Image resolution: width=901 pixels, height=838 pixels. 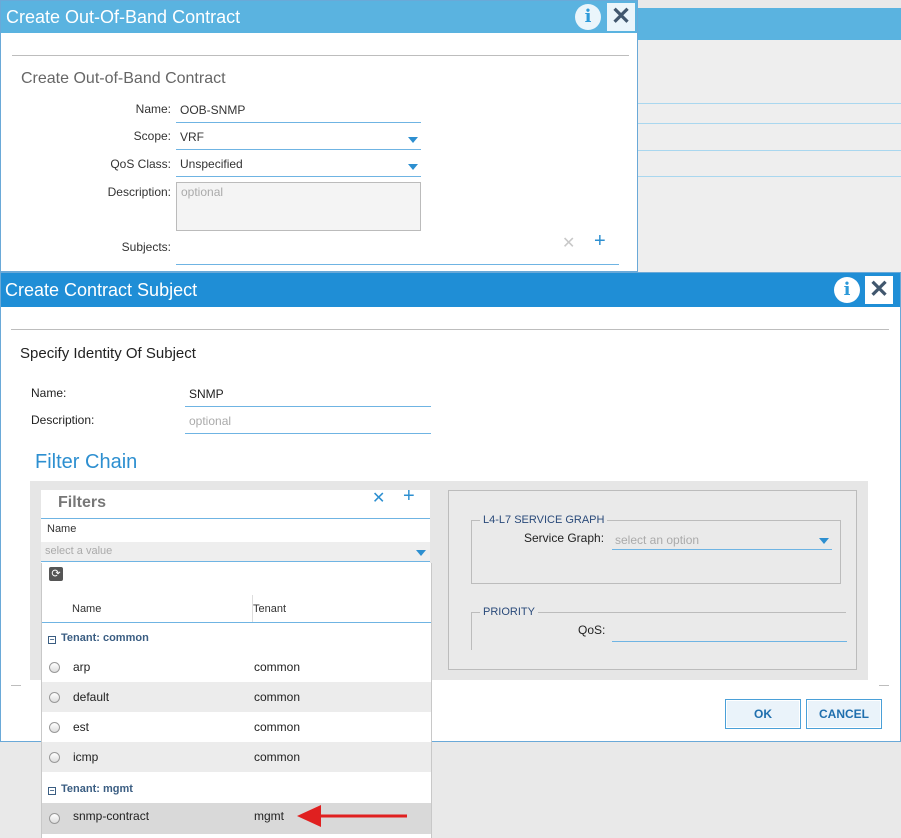 What do you see at coordinates (768, 140) in the screenshot?
I see `background-dialog` at bounding box center [768, 140].